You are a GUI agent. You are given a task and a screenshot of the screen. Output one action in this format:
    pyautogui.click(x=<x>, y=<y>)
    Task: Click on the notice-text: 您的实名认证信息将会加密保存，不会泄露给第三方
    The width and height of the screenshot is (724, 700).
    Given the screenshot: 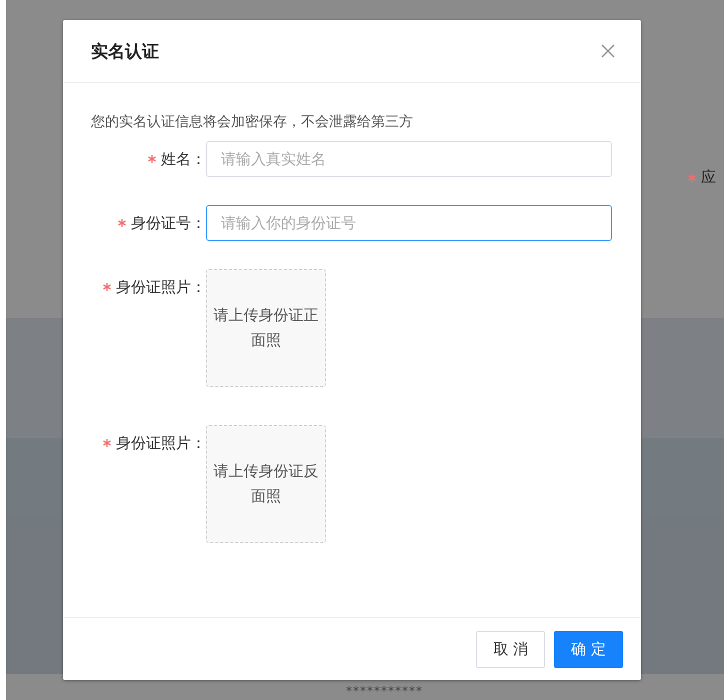 What is the action you would take?
    pyautogui.click(x=252, y=122)
    